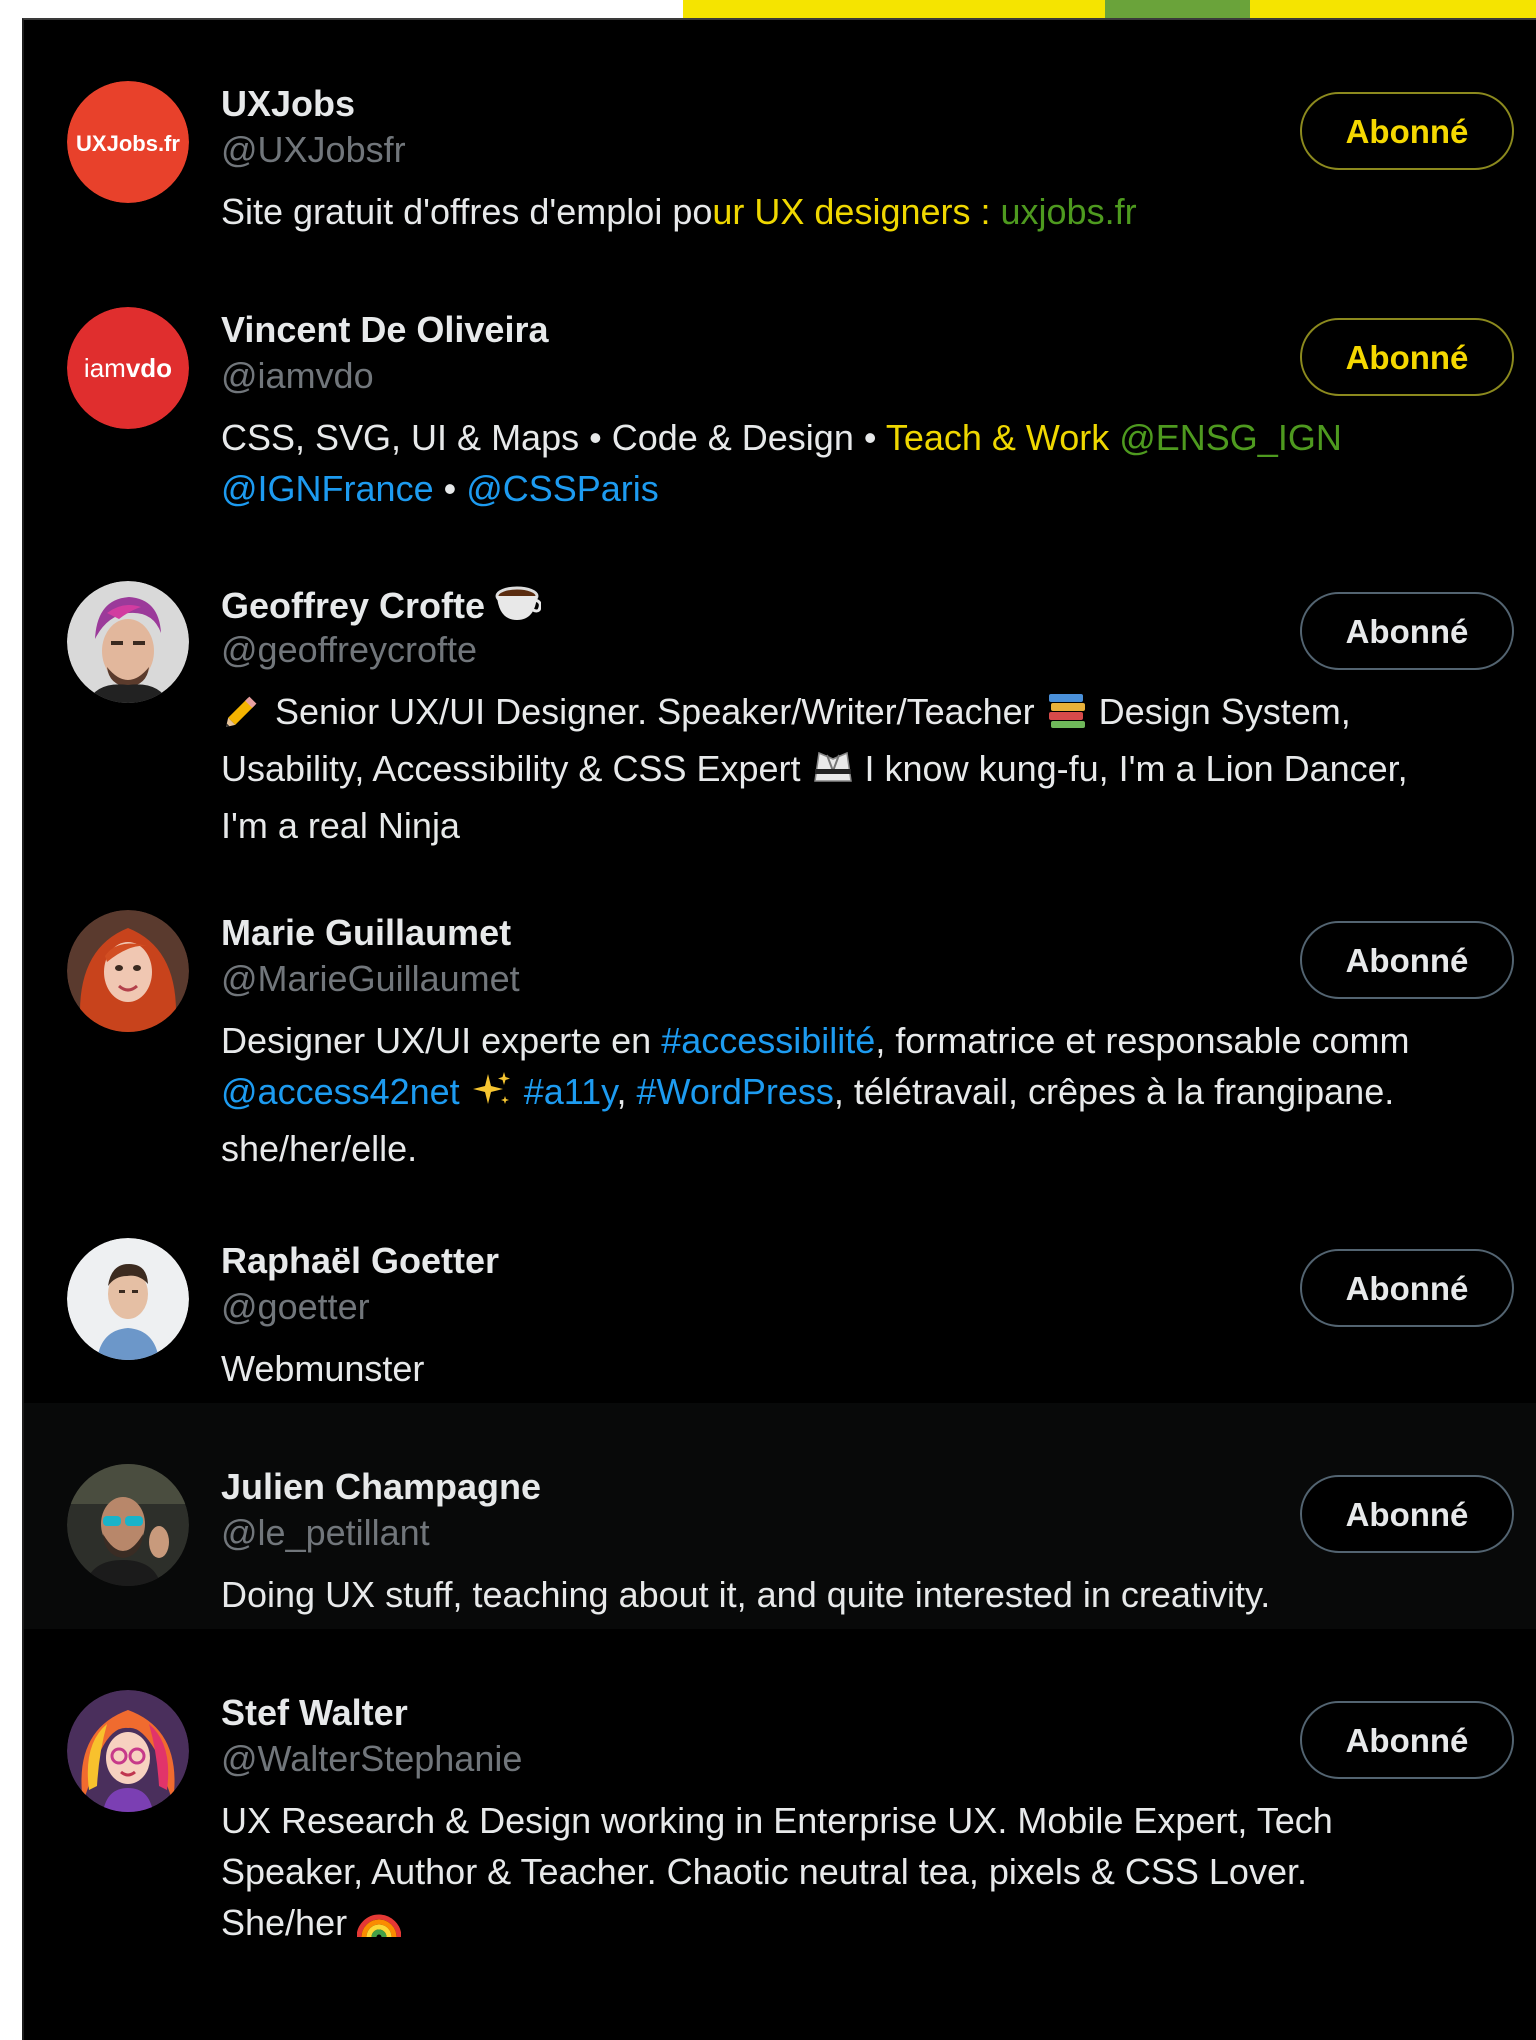  Describe the element at coordinates (626, 1091) in the screenshot. I see `bio-text: ,` at that location.